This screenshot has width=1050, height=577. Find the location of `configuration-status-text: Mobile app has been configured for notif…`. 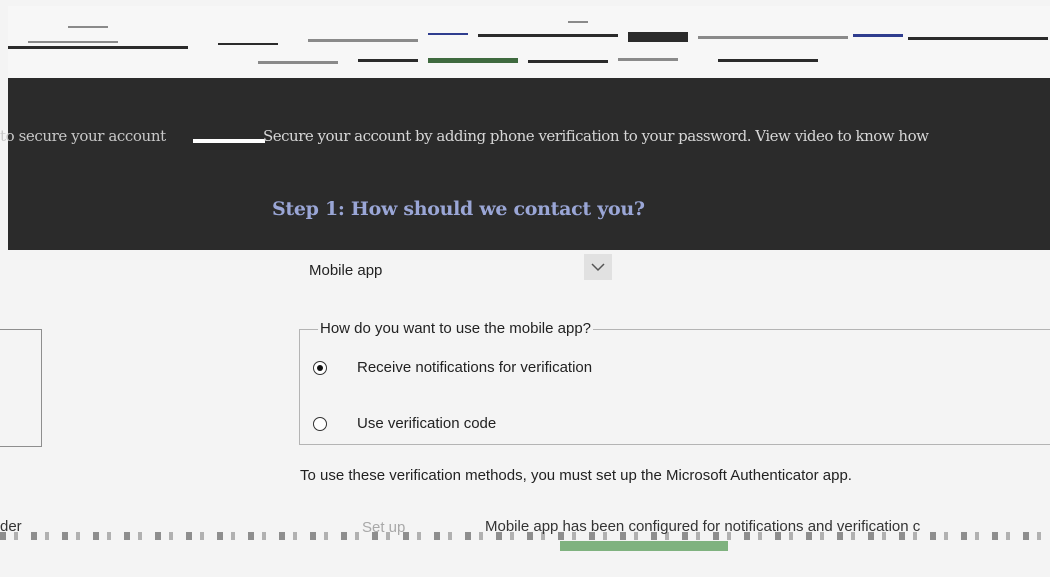

configuration-status-text: Mobile app has been configured for notif… is located at coordinates (703, 526).